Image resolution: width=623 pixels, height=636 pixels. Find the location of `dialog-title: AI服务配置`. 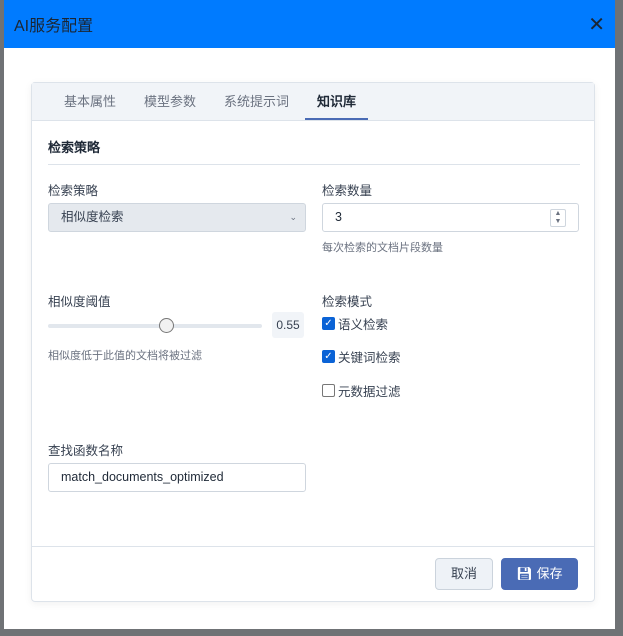

dialog-title: AI服务配置 is located at coordinates (54, 26).